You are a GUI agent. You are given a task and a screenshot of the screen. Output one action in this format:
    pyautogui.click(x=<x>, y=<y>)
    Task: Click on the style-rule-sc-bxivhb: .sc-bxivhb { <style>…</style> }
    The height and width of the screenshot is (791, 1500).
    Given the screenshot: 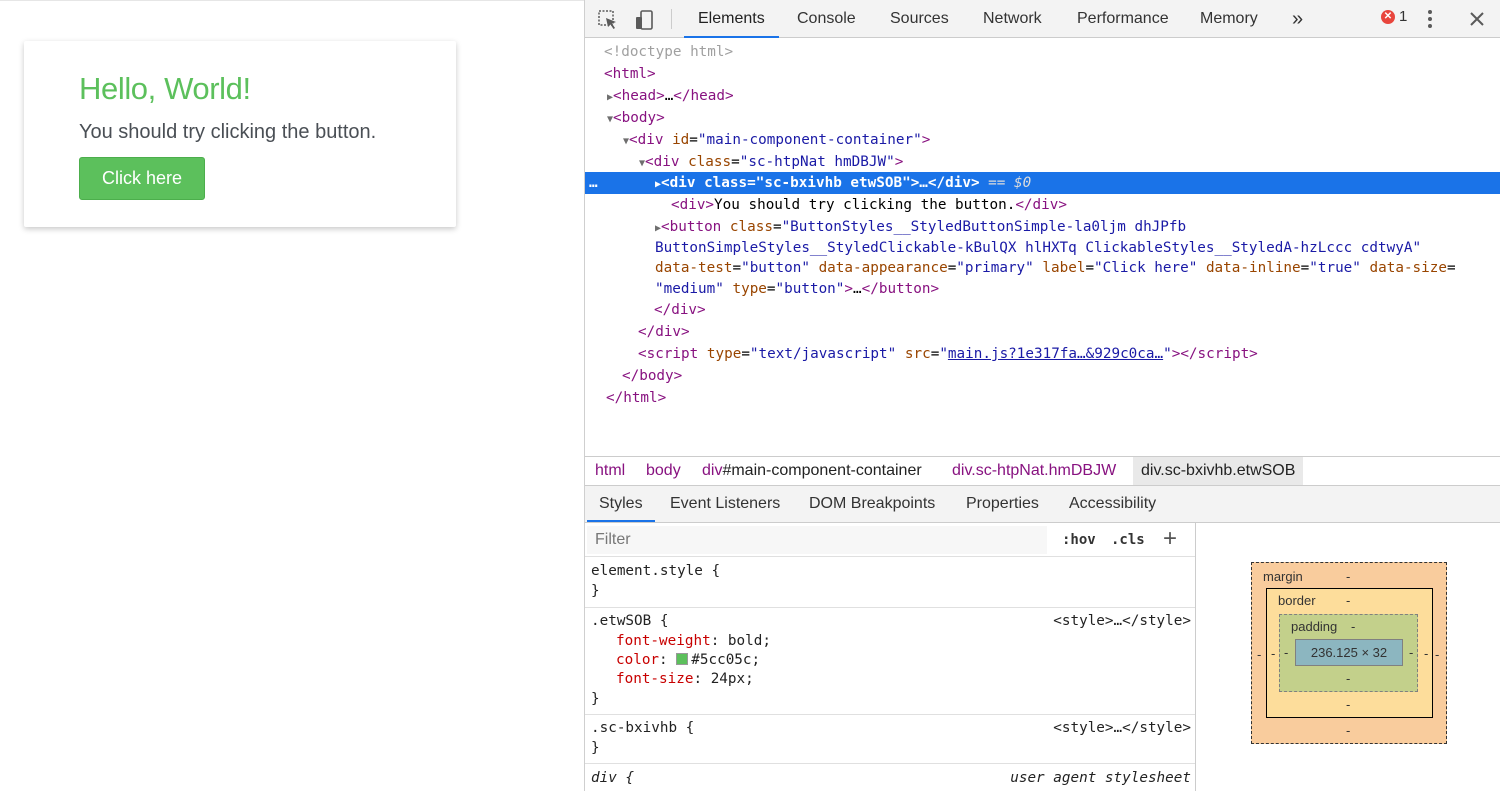 What is the action you would take?
    pyautogui.click(x=890, y=739)
    